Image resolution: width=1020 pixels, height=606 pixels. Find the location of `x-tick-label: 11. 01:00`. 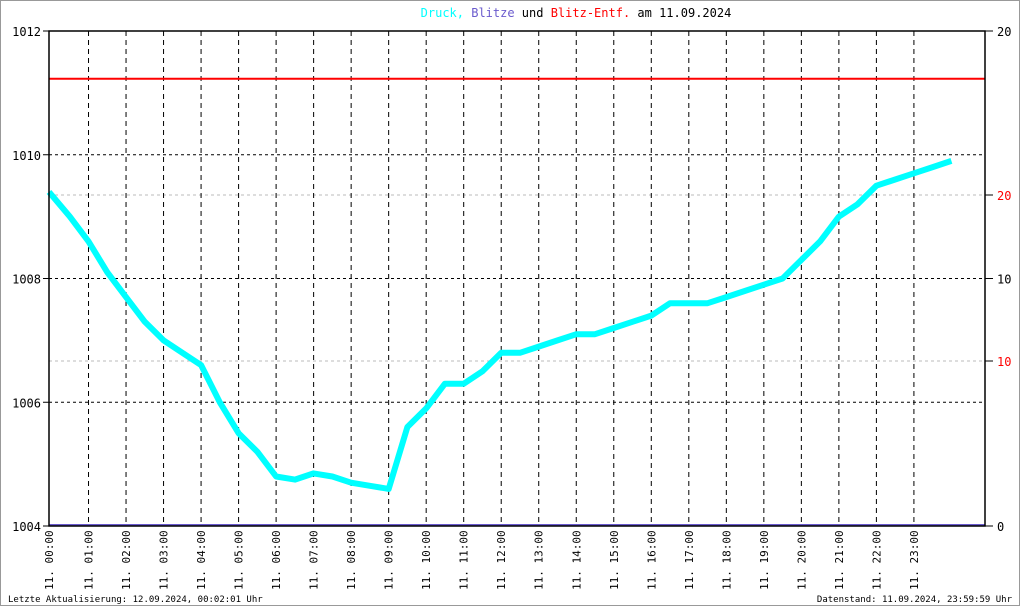

x-tick-label: 11. 01:00 is located at coordinates (89, 560).